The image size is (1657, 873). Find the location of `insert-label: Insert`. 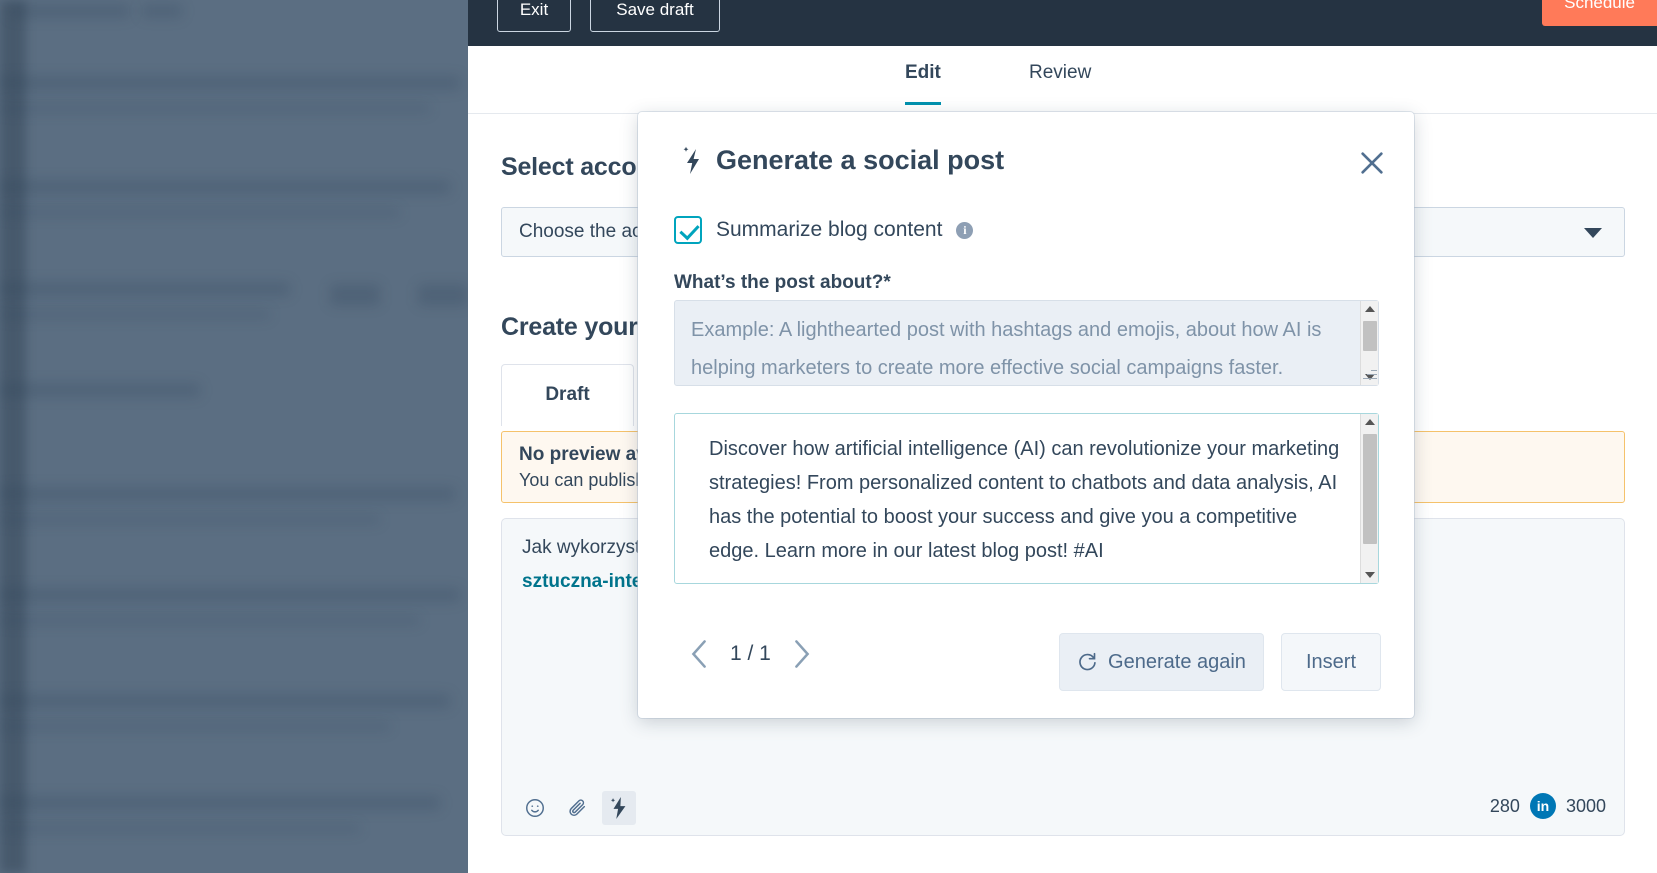

insert-label: Insert is located at coordinates (1331, 661).